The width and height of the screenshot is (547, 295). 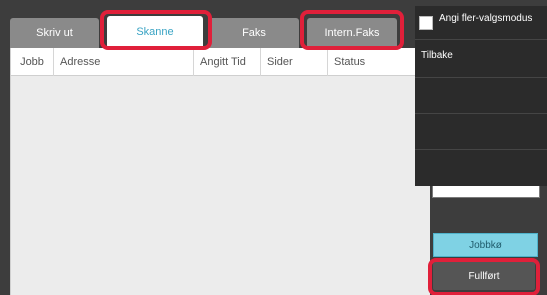 I want to click on menu-item-back: Tilbake, so click(x=481, y=59).